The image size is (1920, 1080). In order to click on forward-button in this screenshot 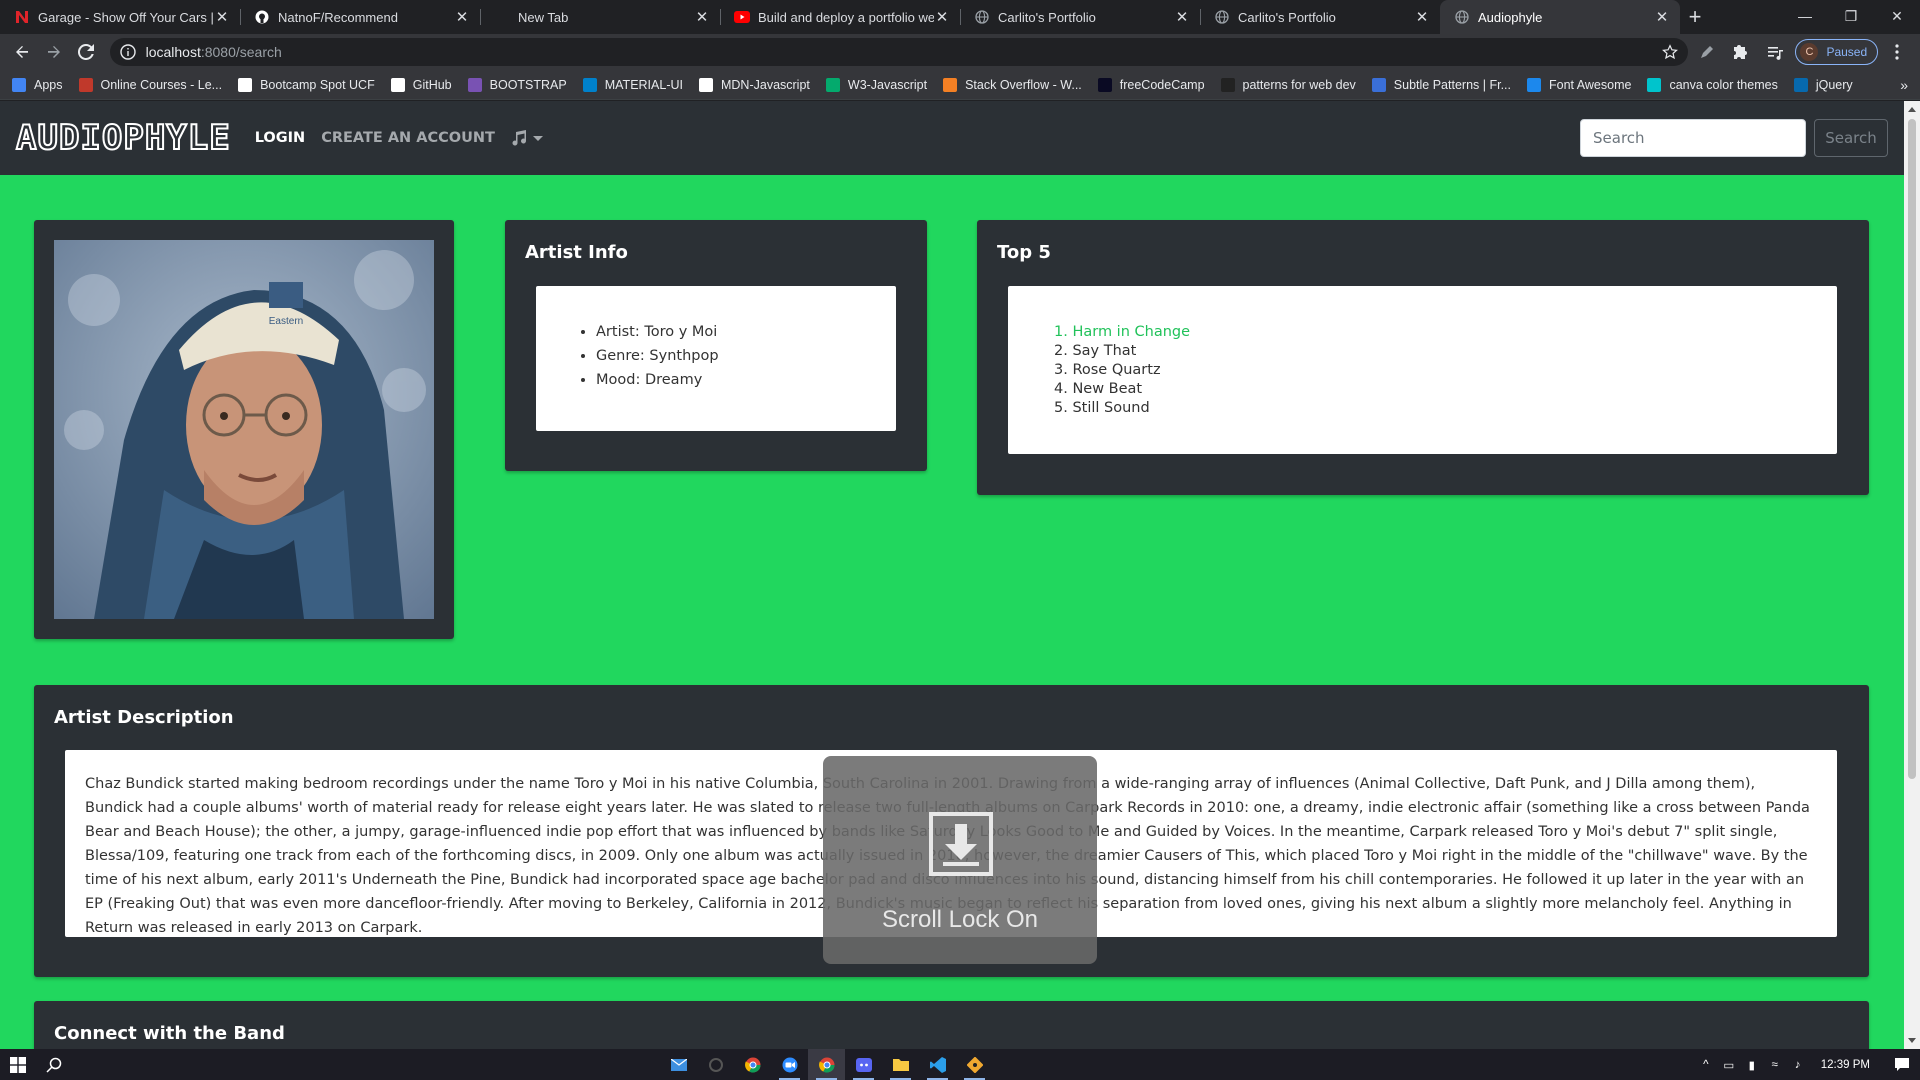, I will do `click(54, 52)`.